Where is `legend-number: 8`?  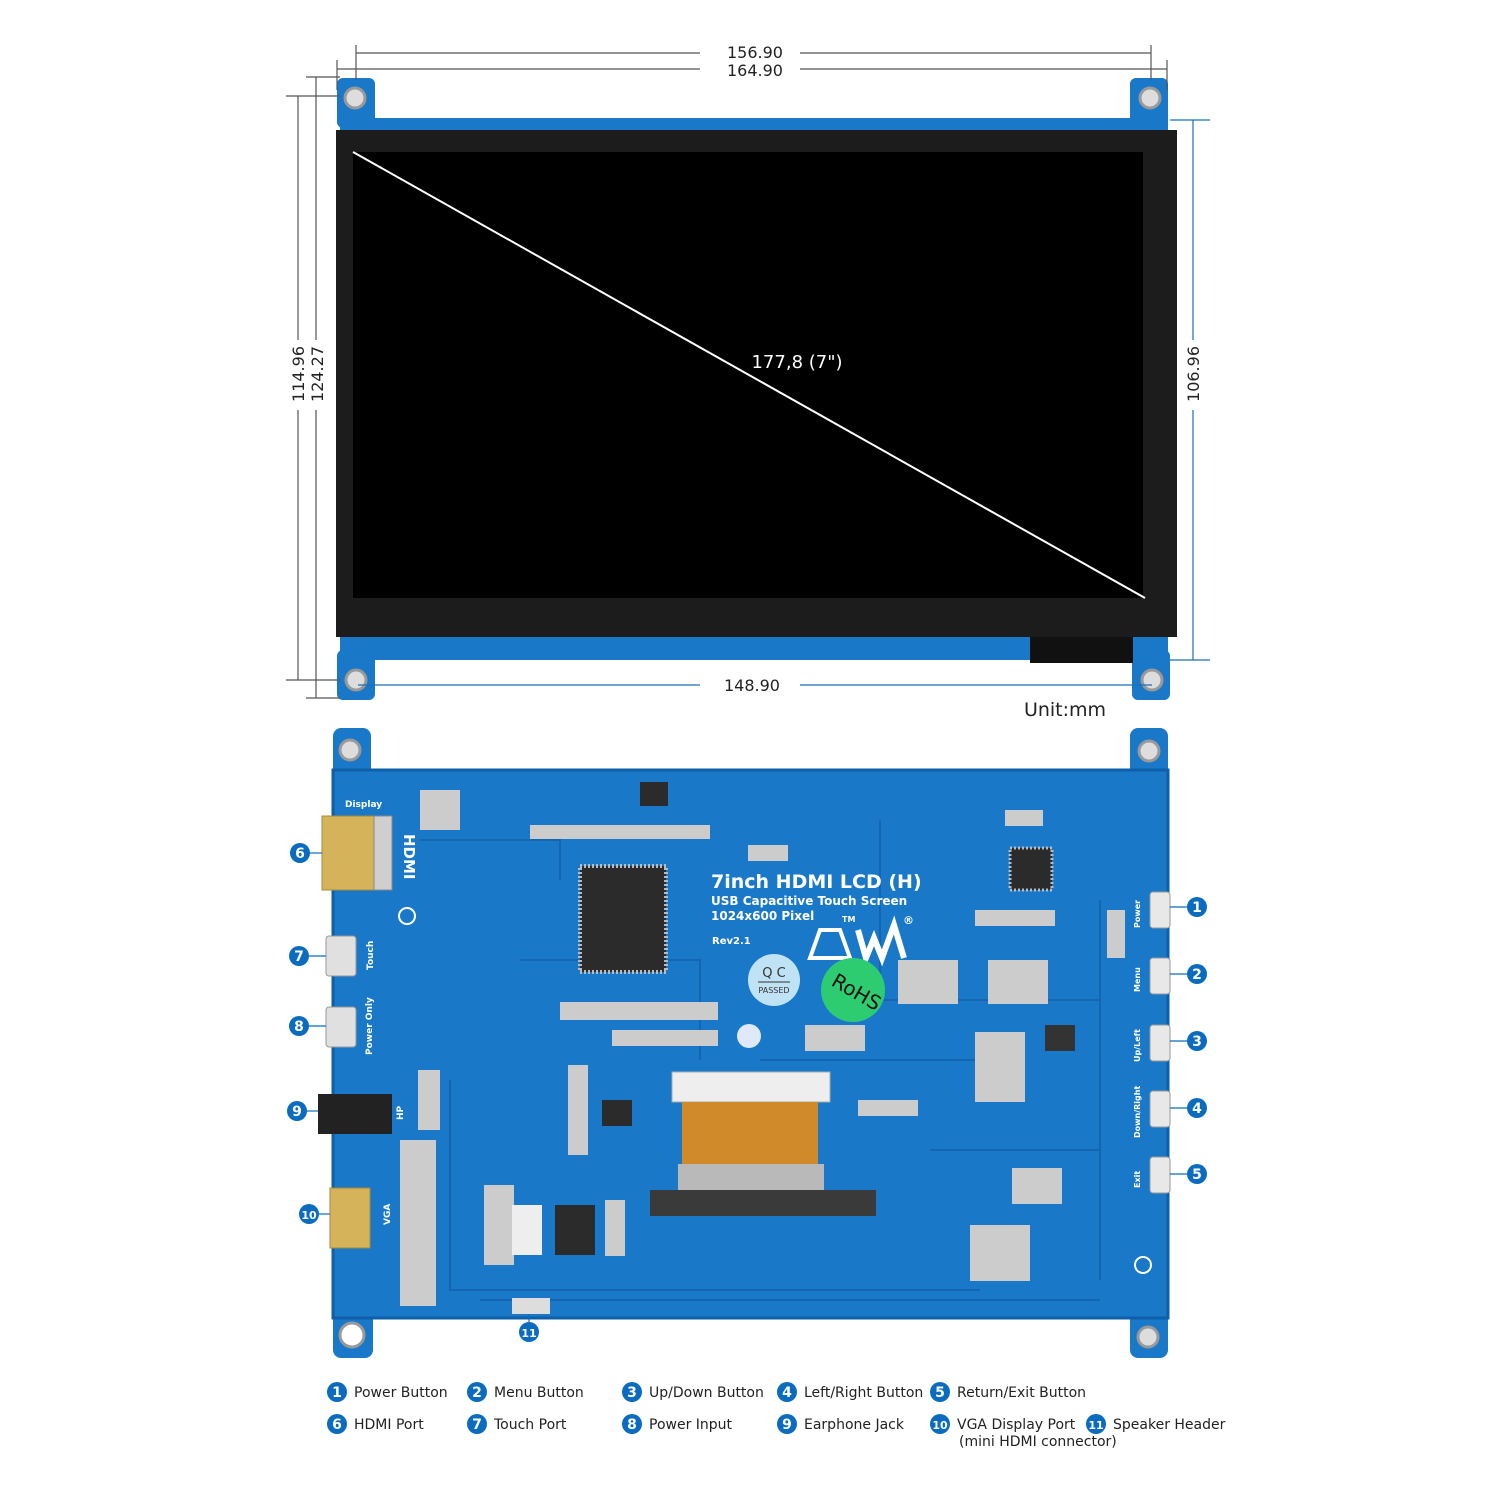 legend-number: 8 is located at coordinates (632, 1425).